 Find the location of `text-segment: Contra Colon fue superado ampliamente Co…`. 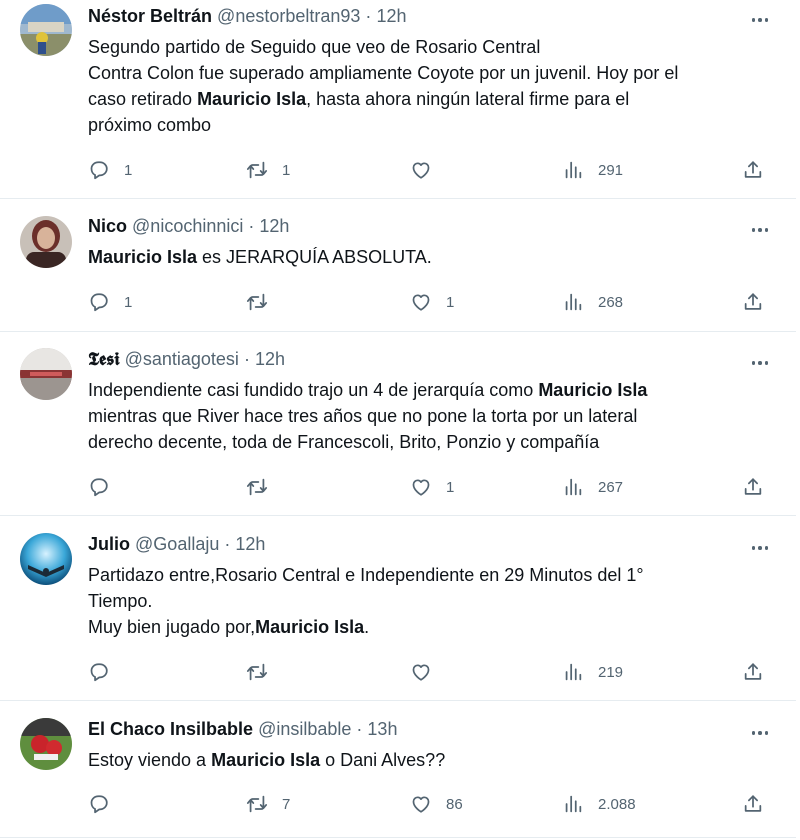

text-segment: Contra Colon fue superado ampliamente Co… is located at coordinates (383, 73).